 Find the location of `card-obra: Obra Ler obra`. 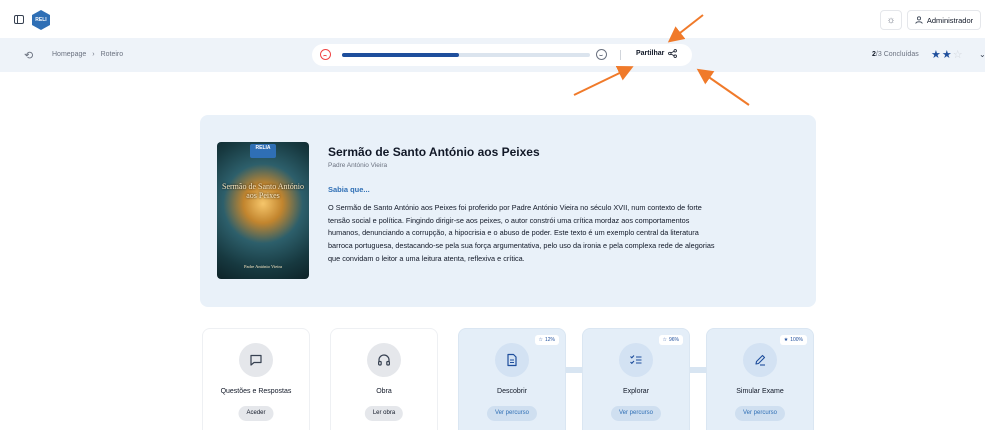

card-obra: Obra Ler obra is located at coordinates (384, 379).